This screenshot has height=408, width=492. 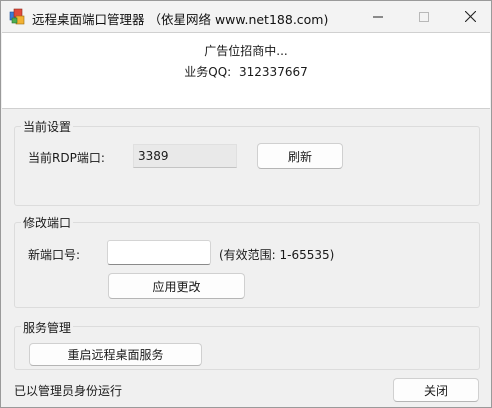 What do you see at coordinates (47, 126) in the screenshot?
I see `current-settings-label: 当前设置` at bounding box center [47, 126].